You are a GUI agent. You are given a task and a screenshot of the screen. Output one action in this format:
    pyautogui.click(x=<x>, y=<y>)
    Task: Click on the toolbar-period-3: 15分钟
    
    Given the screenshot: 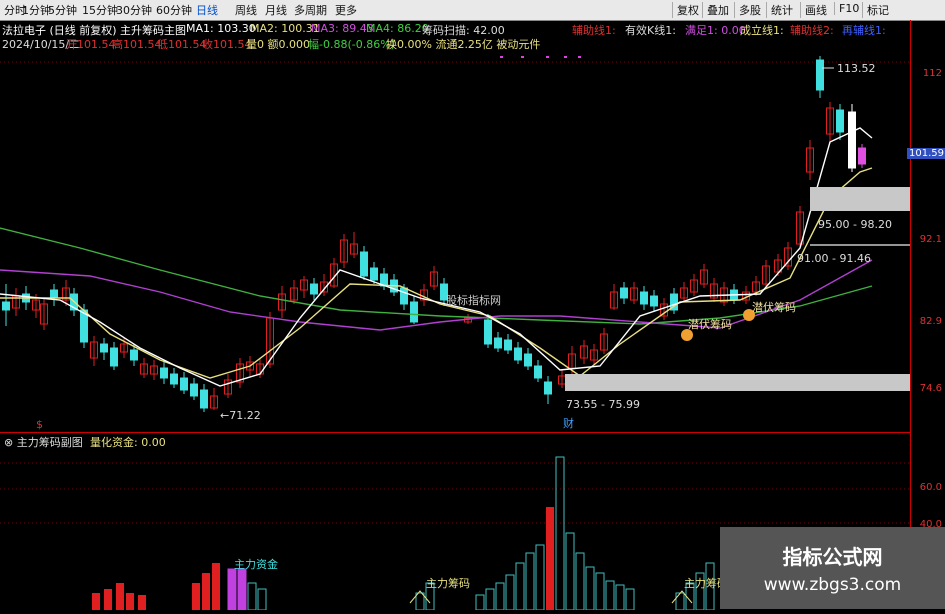 What is the action you would take?
    pyautogui.click(x=100, y=10)
    